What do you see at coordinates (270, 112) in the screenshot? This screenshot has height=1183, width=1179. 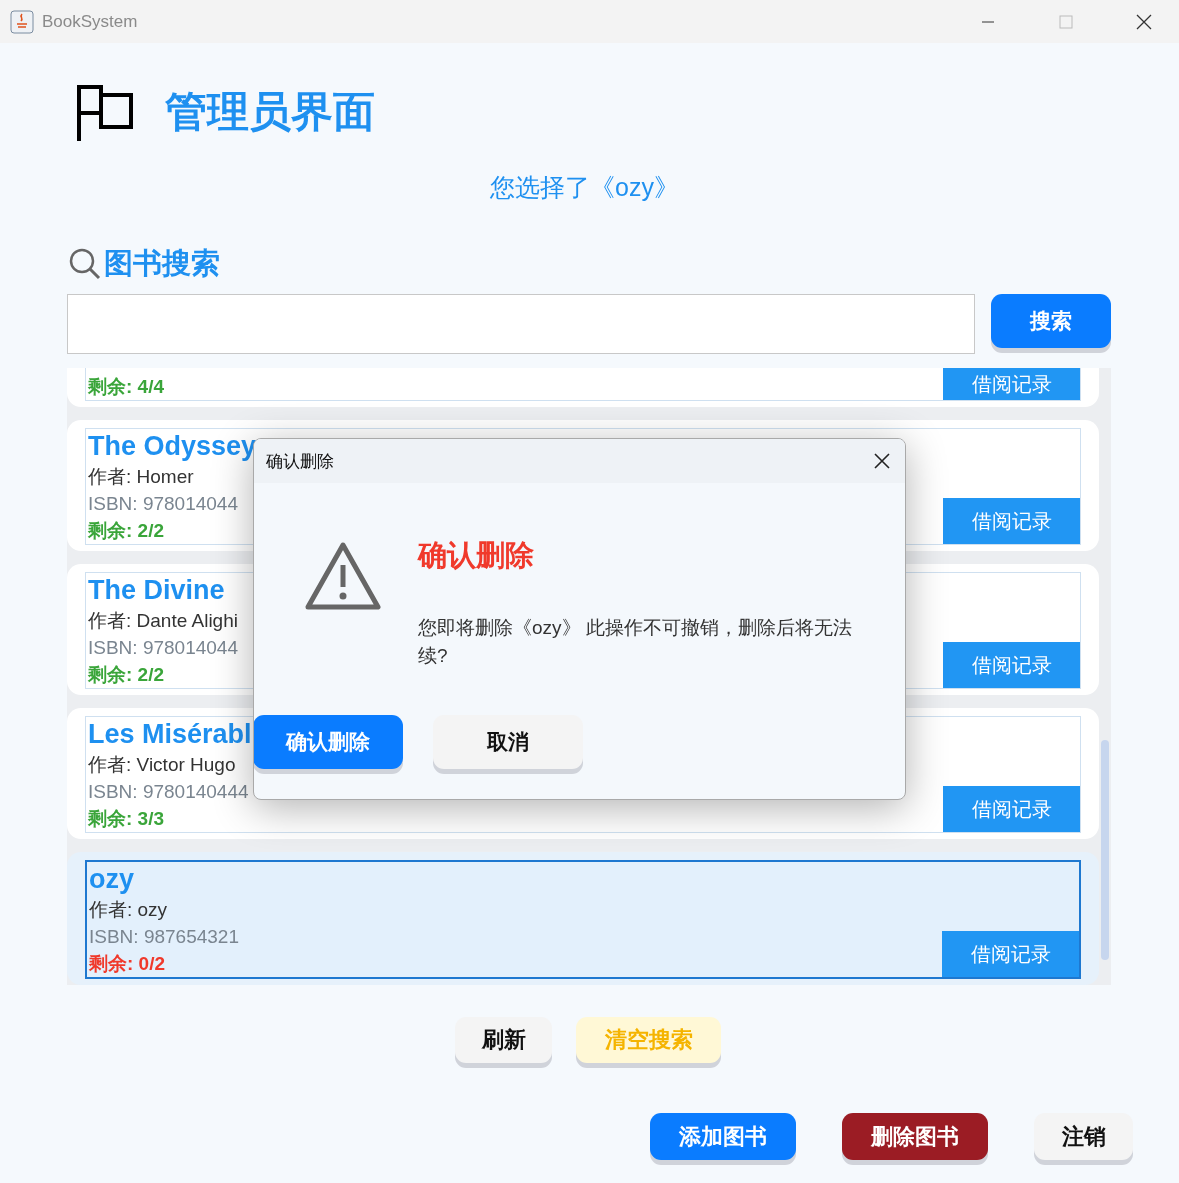 I see `page-title: 管理员界面` at bounding box center [270, 112].